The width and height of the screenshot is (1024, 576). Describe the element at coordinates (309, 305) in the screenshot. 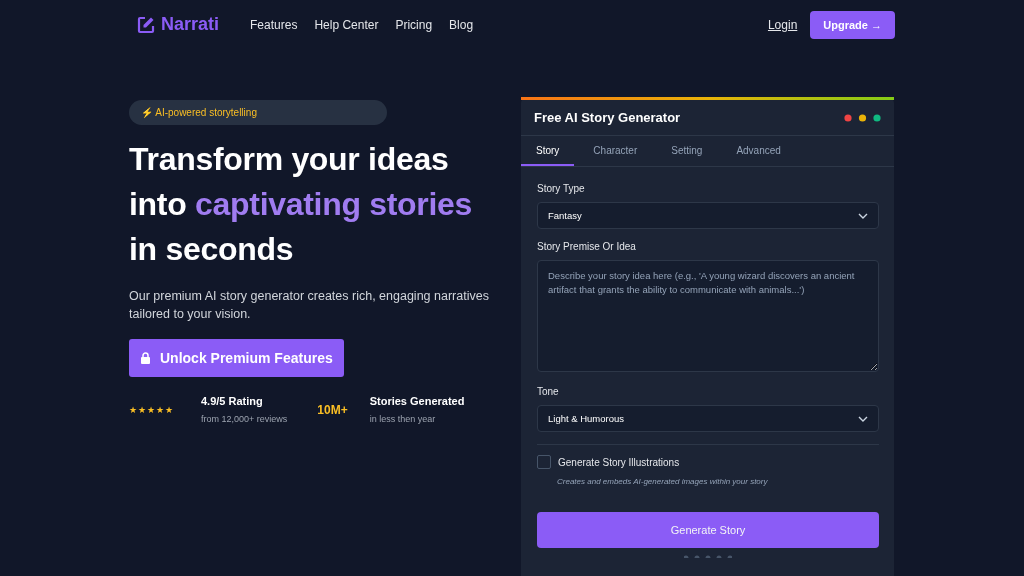

I see `subtitle: Our premium AI story generator creates rich, engaging narratives tailored to your vision.` at that location.